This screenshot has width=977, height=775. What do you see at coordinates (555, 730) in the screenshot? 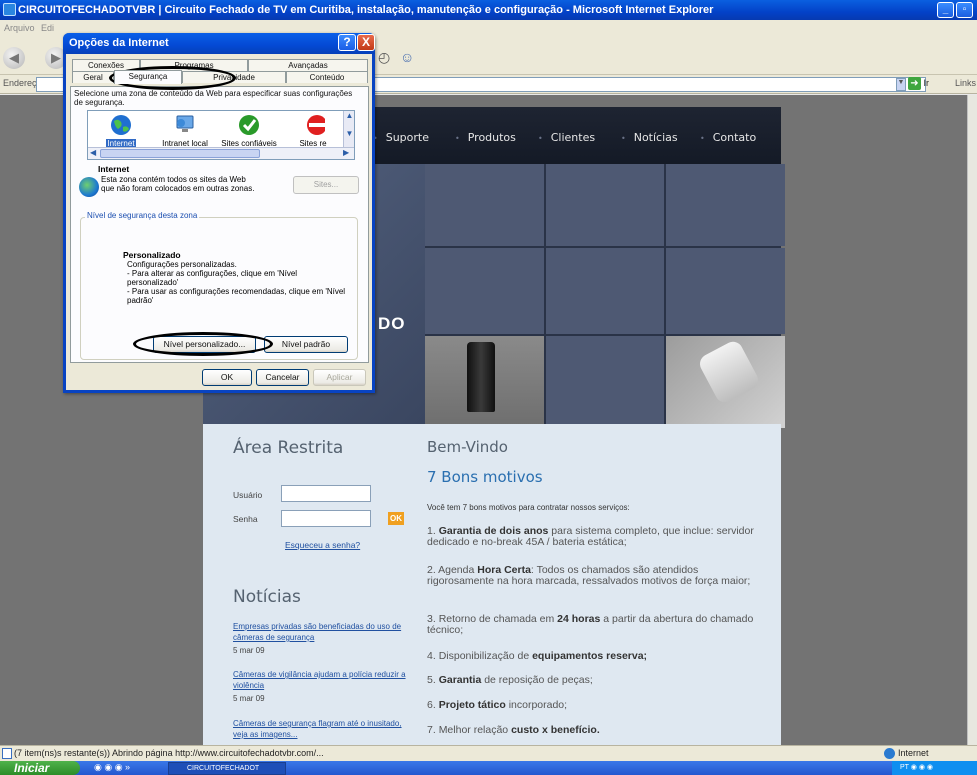
I see `motivo-bold: custo x benefício.` at bounding box center [555, 730].